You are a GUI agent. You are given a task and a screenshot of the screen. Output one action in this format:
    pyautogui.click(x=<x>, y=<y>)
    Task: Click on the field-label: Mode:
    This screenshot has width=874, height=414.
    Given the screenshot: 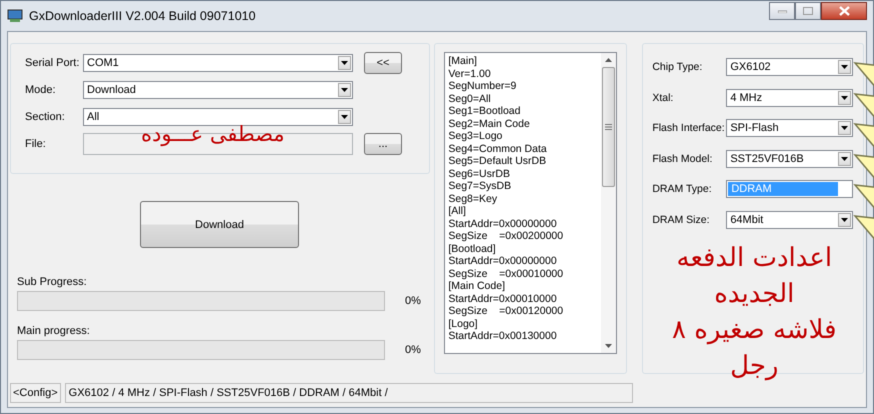 What is the action you would take?
    pyautogui.click(x=41, y=90)
    